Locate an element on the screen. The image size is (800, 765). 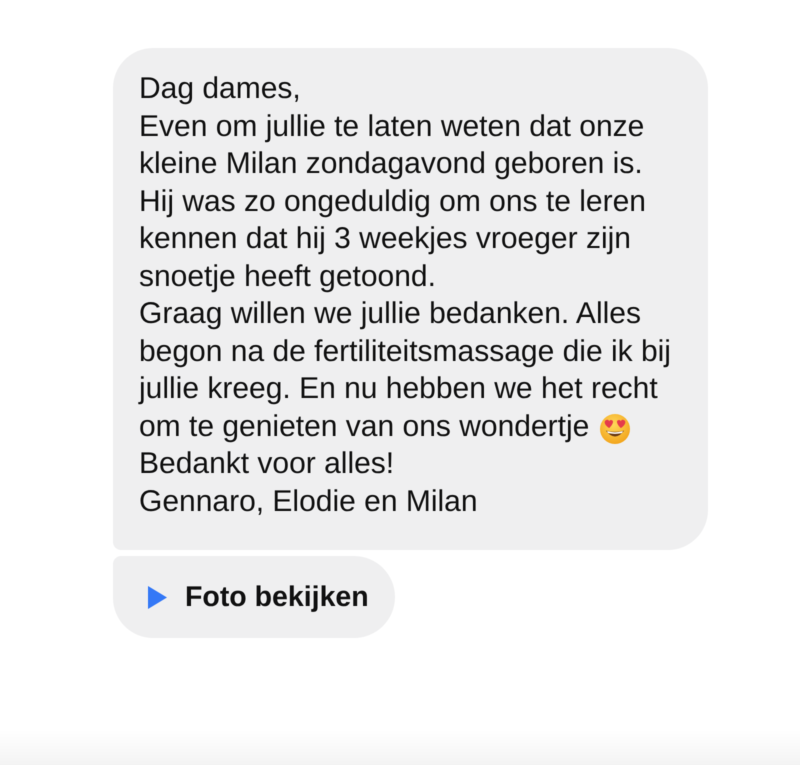
message-paragraph: Graag willen we jullie bedanken. Alles begon na de fertiliteitsmassage die ik bij jullie kreeg. En nu hebben we het recht om te genieten van ons wondertje is located at coordinates (405, 369).